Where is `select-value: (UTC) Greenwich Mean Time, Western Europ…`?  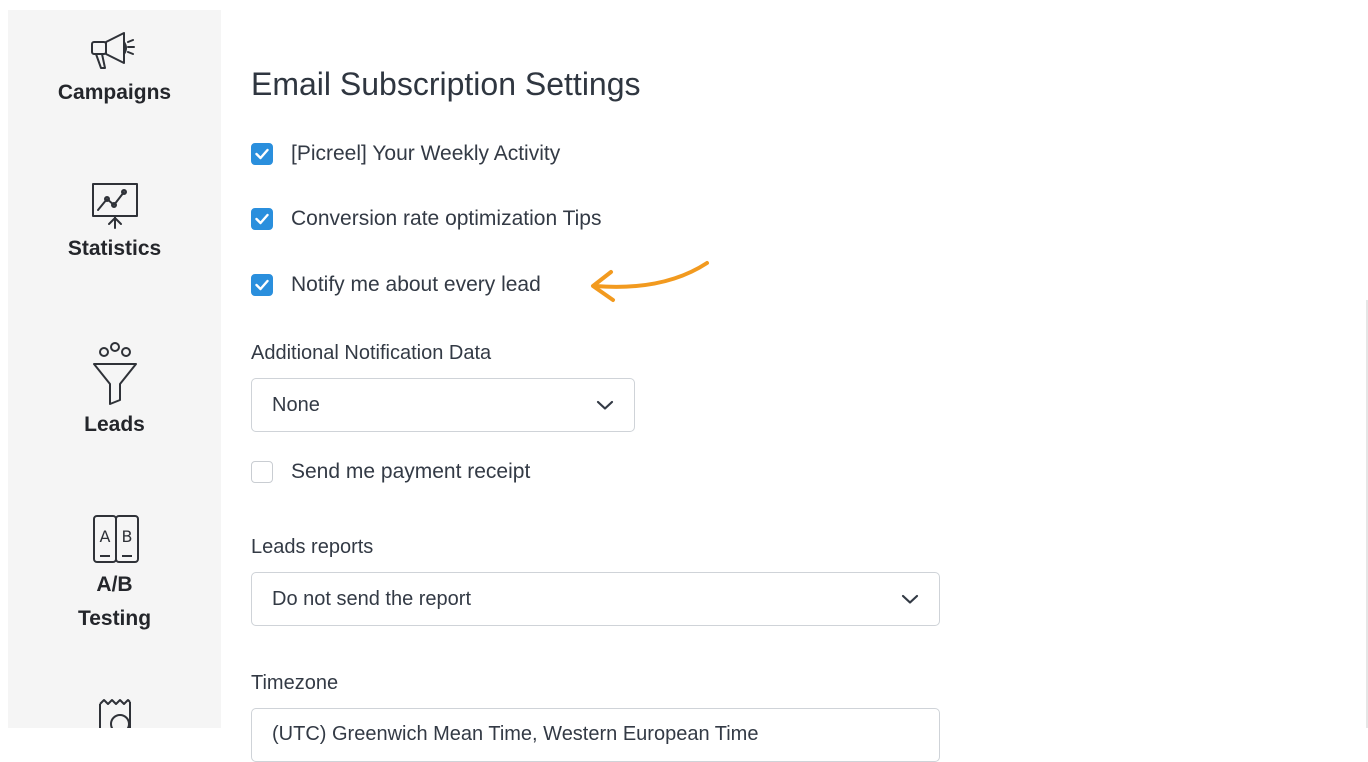 select-value: (UTC) Greenwich Mean Time, Western Europ… is located at coordinates (515, 734).